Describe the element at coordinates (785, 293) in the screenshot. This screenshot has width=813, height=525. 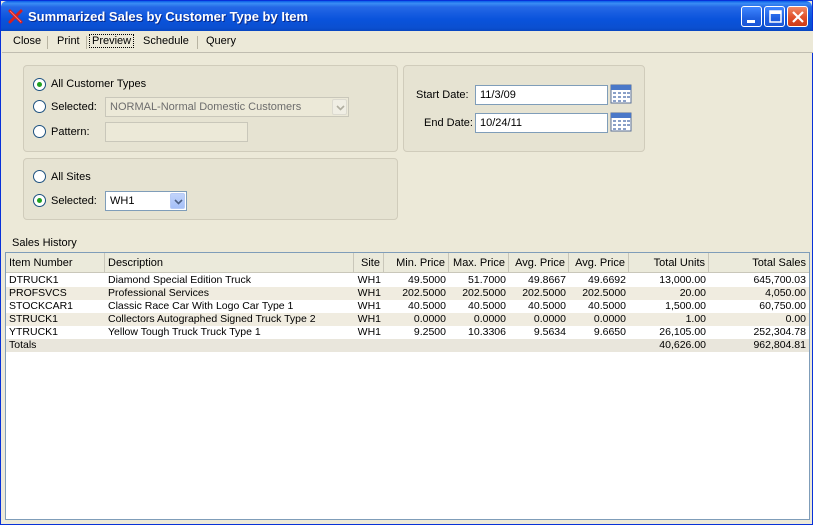
I see `cell-total-sales: 4,050.00` at that location.